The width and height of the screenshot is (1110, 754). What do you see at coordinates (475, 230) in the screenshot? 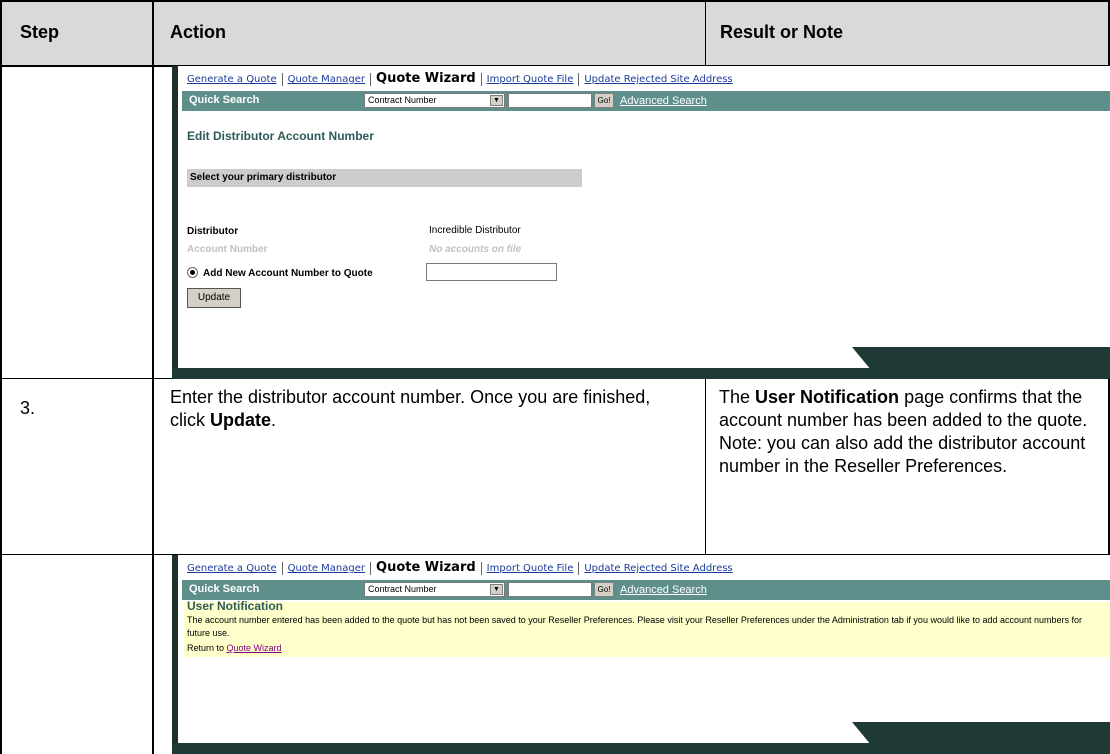
I see `distributor-value: Incredible Distributor` at bounding box center [475, 230].